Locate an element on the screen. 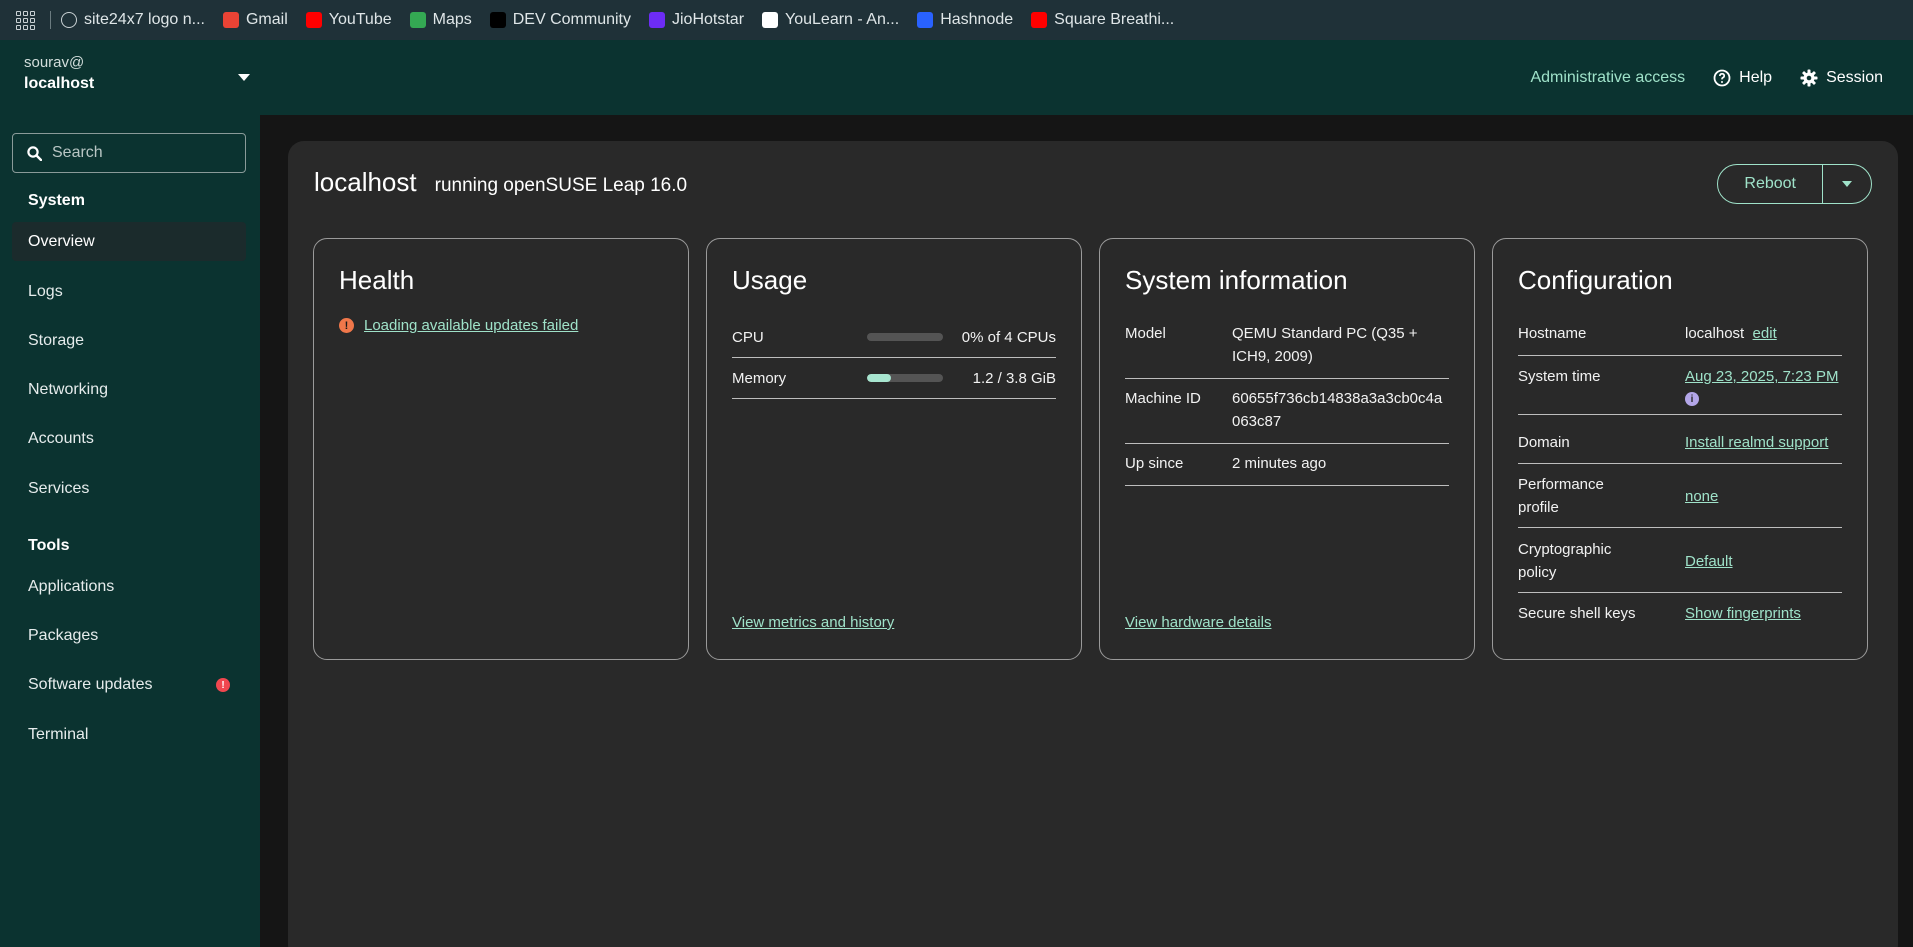 The height and width of the screenshot is (947, 1913). nav-group-tools: Tools is located at coordinates (49, 545).